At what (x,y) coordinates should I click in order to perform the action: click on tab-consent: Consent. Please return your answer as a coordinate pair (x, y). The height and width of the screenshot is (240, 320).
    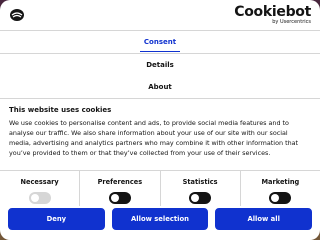
    Looking at the image, I should click on (160, 42).